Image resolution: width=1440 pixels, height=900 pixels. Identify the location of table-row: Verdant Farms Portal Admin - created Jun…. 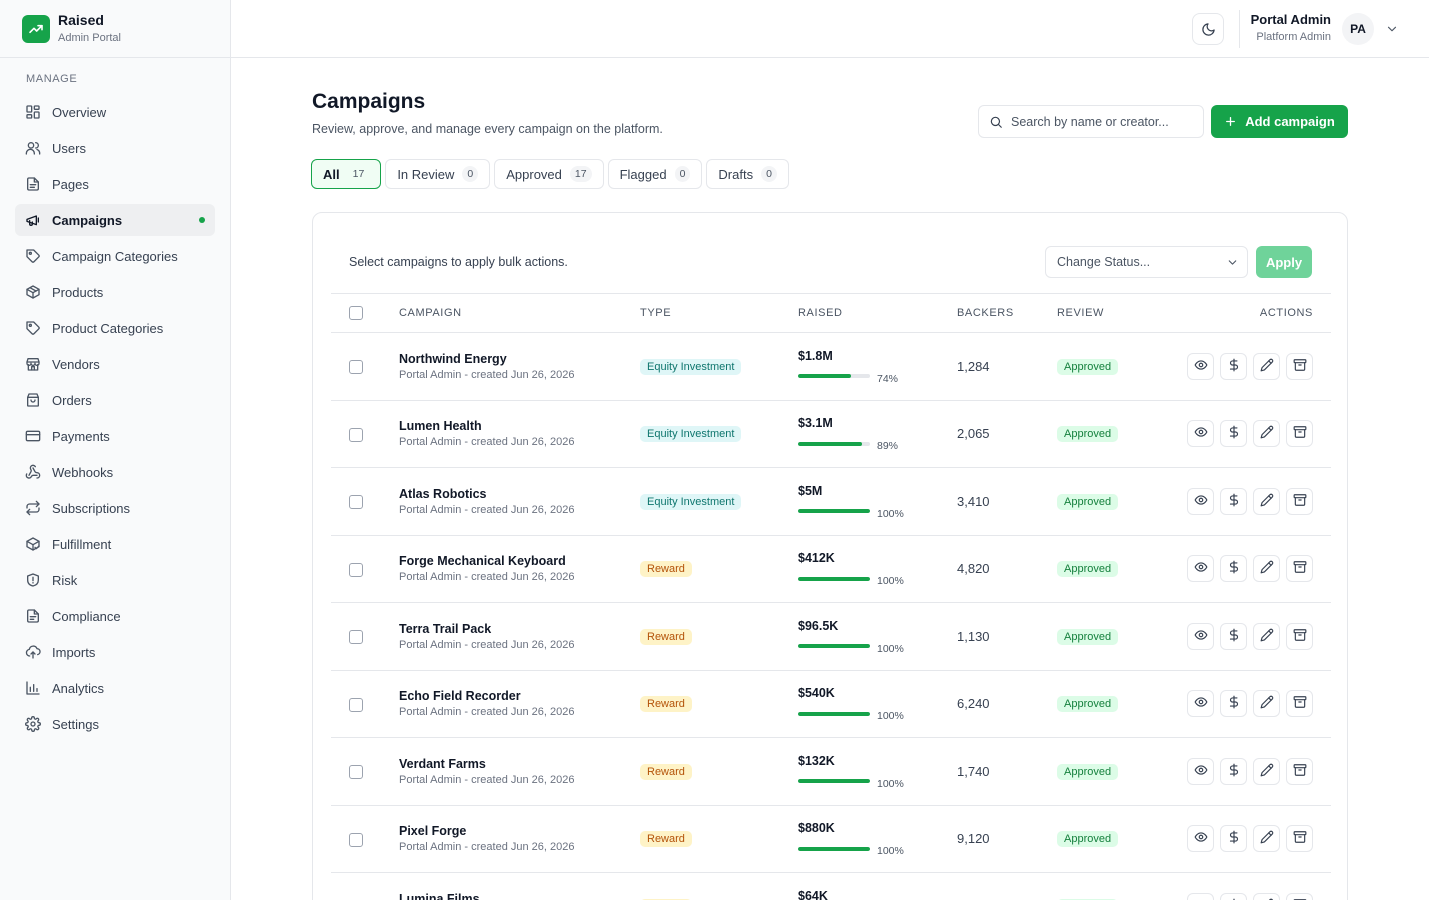
(831, 771).